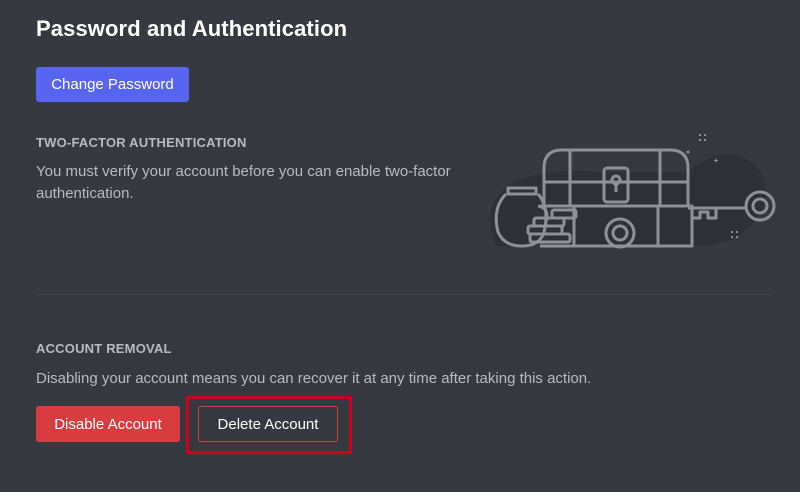 The image size is (800, 492). Describe the element at coordinates (141, 142) in the screenshot. I see `two-factor-heading: TWO-FACTOR AUTHENTICATION` at that location.